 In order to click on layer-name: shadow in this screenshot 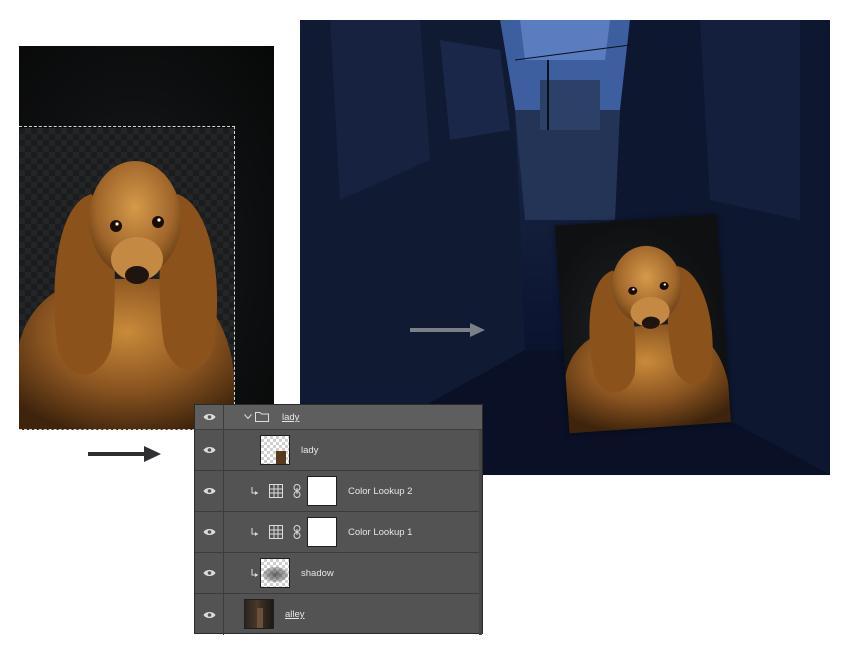, I will do `click(317, 573)`.